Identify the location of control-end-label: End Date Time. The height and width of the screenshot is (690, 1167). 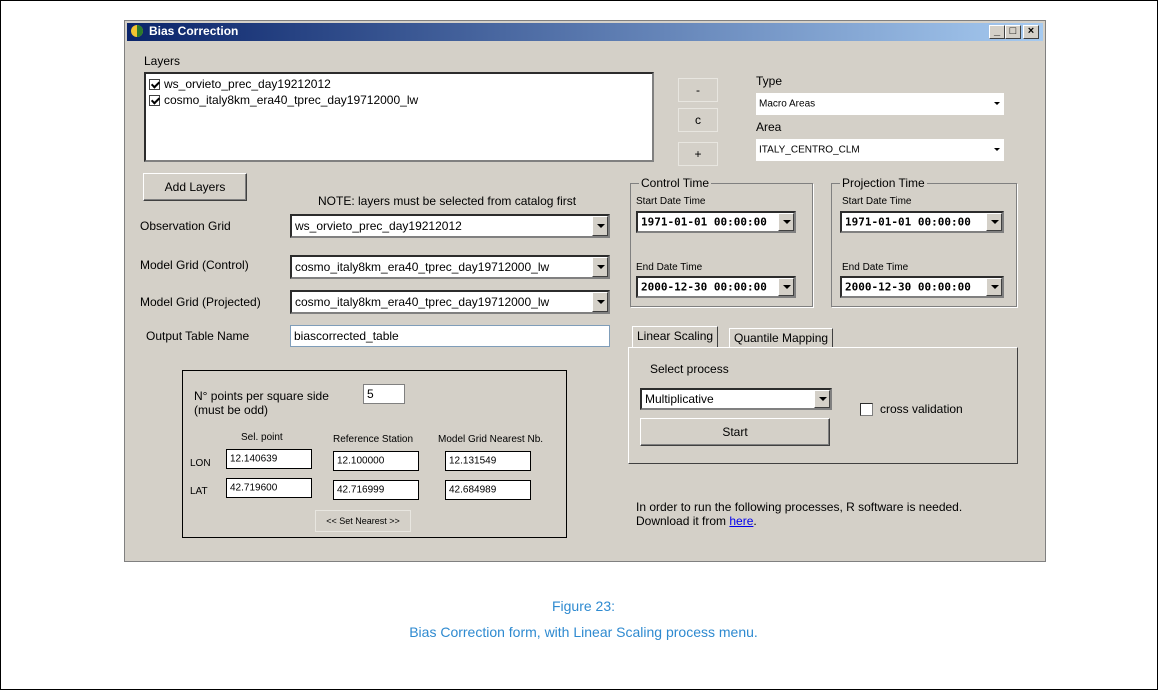
(669, 267).